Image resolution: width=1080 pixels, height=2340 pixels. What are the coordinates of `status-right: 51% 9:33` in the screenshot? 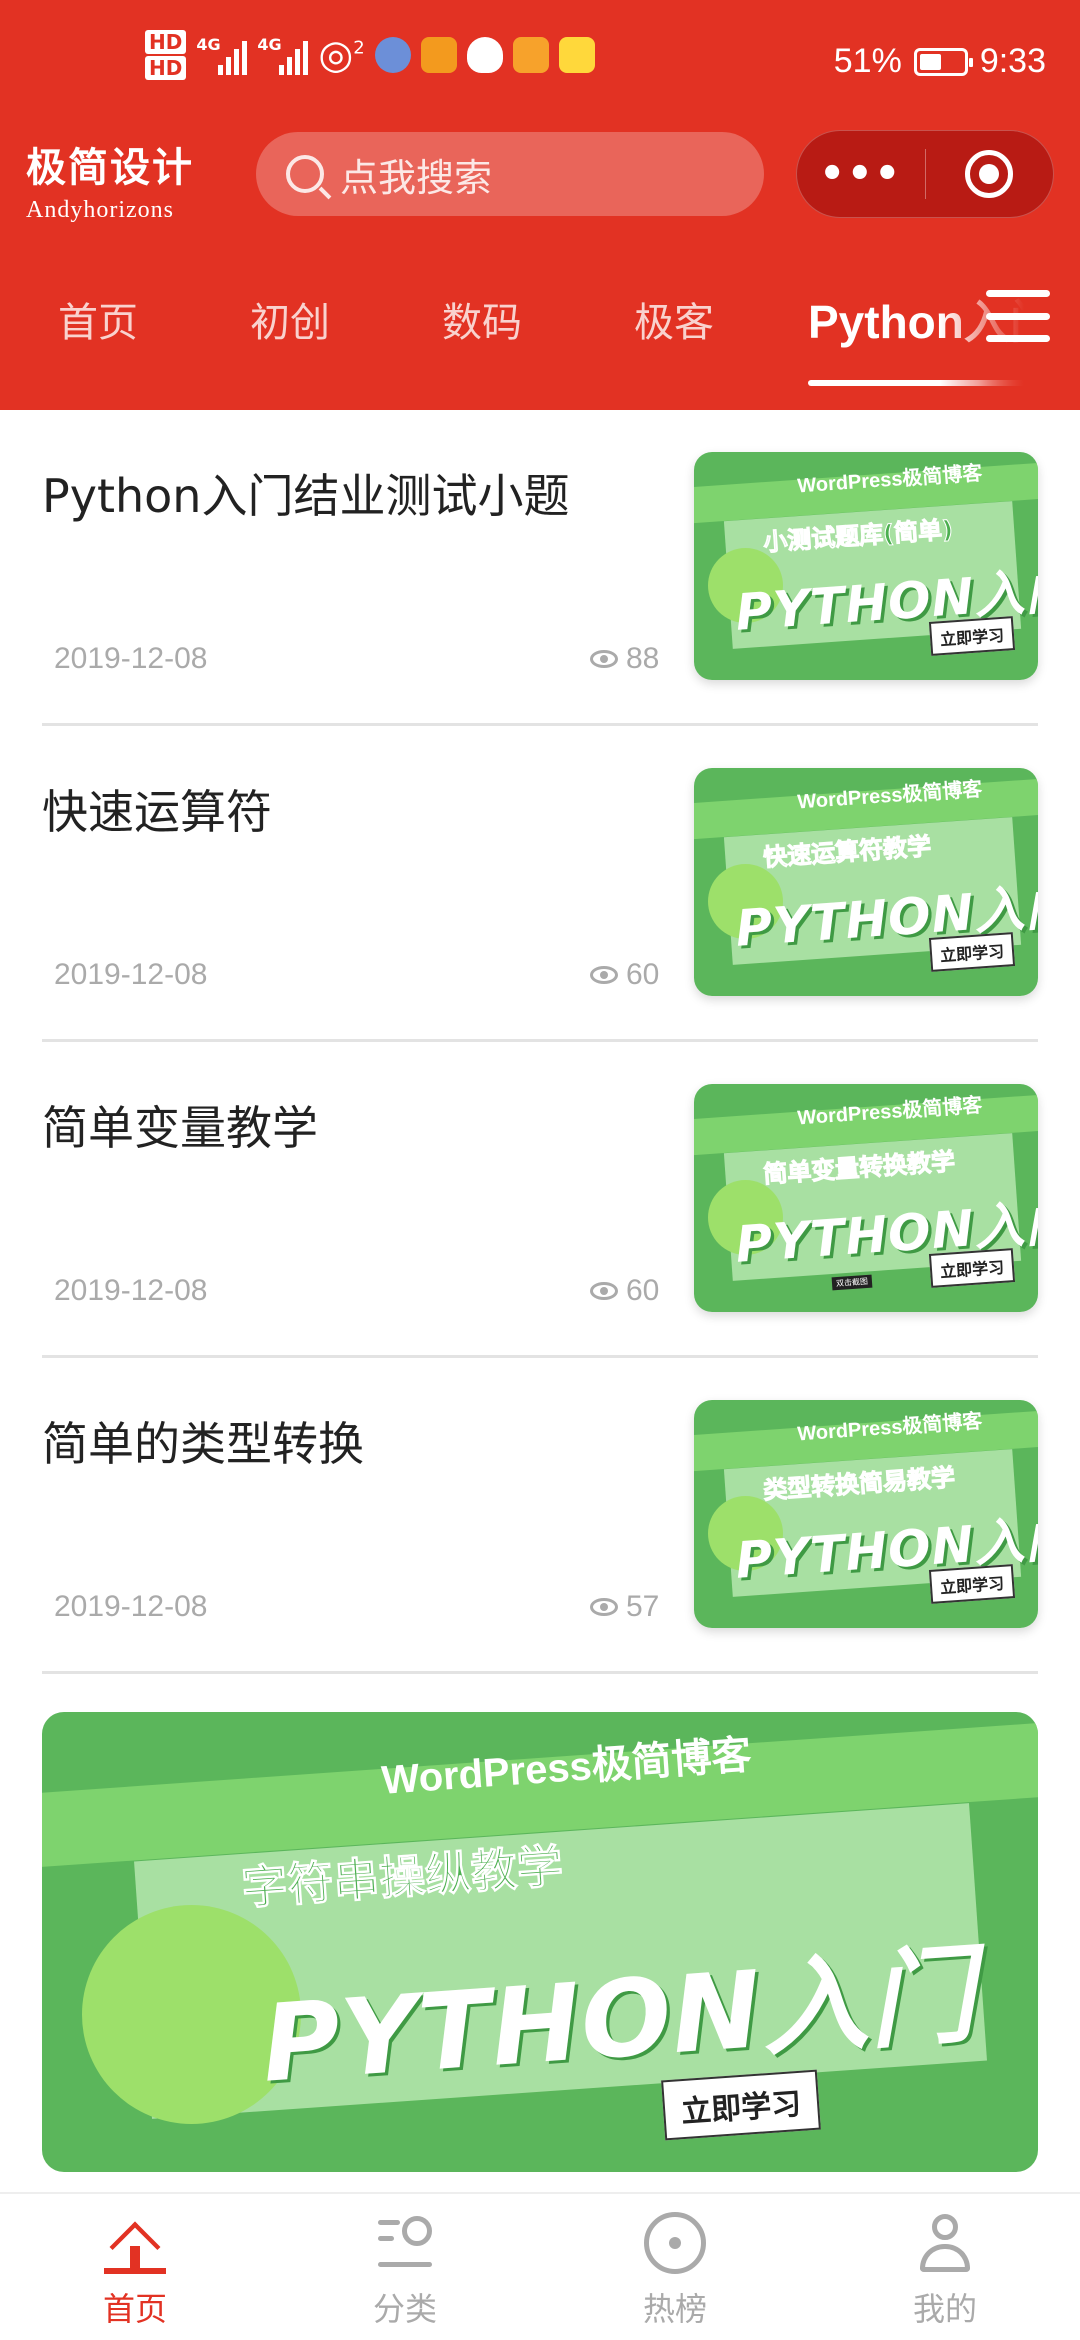 It's located at (940, 61).